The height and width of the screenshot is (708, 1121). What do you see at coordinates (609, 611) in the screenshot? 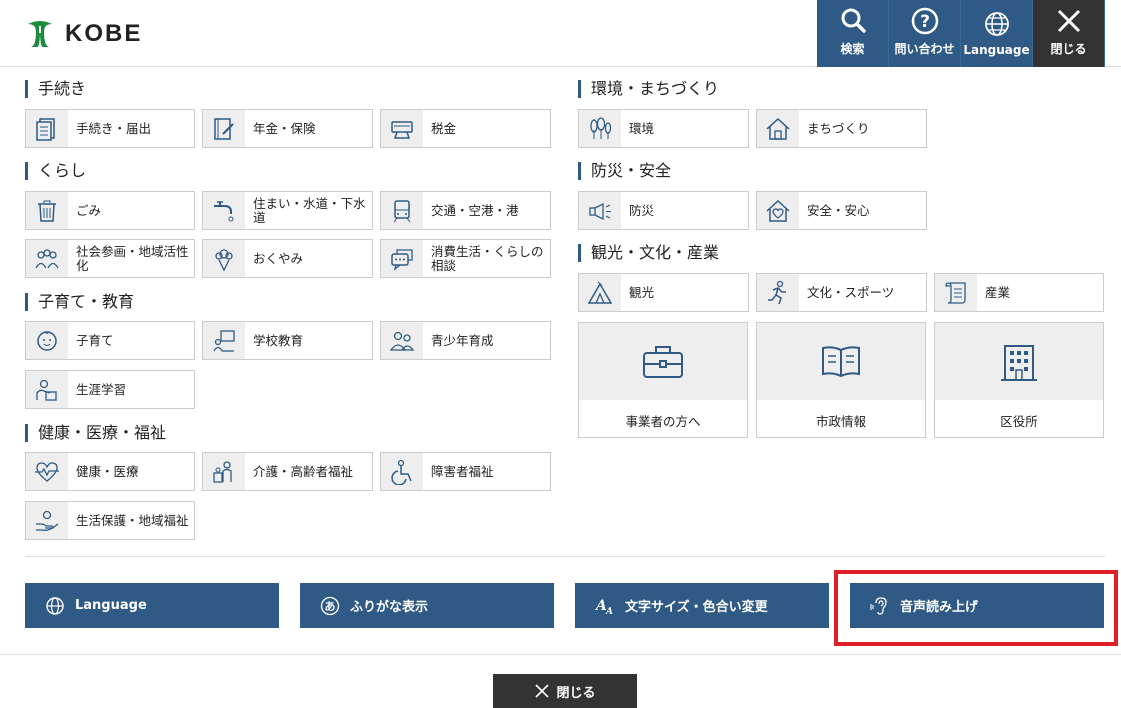
I see `svg-text: A` at bounding box center [609, 611].